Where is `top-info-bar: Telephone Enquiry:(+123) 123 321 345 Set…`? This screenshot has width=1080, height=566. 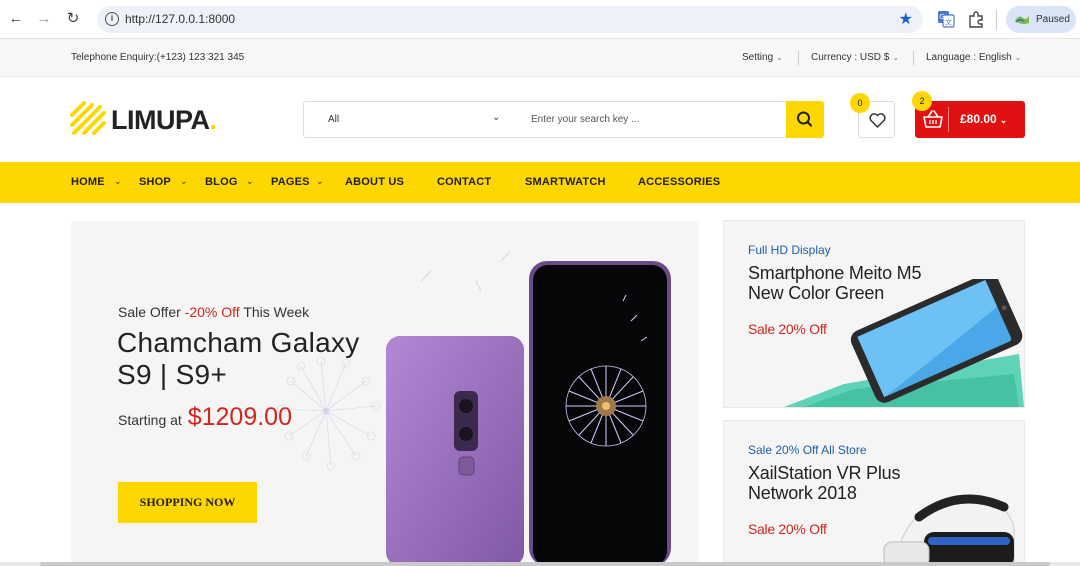 top-info-bar: Telephone Enquiry:(+123) 123 321 345 Set… is located at coordinates (540, 58).